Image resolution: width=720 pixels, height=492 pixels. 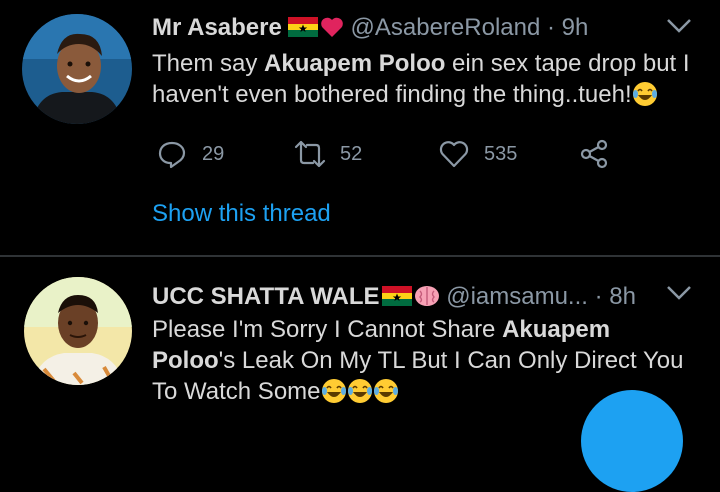 What do you see at coordinates (385, 154) in the screenshot?
I see `tweet-actions: 29 52 535` at bounding box center [385, 154].